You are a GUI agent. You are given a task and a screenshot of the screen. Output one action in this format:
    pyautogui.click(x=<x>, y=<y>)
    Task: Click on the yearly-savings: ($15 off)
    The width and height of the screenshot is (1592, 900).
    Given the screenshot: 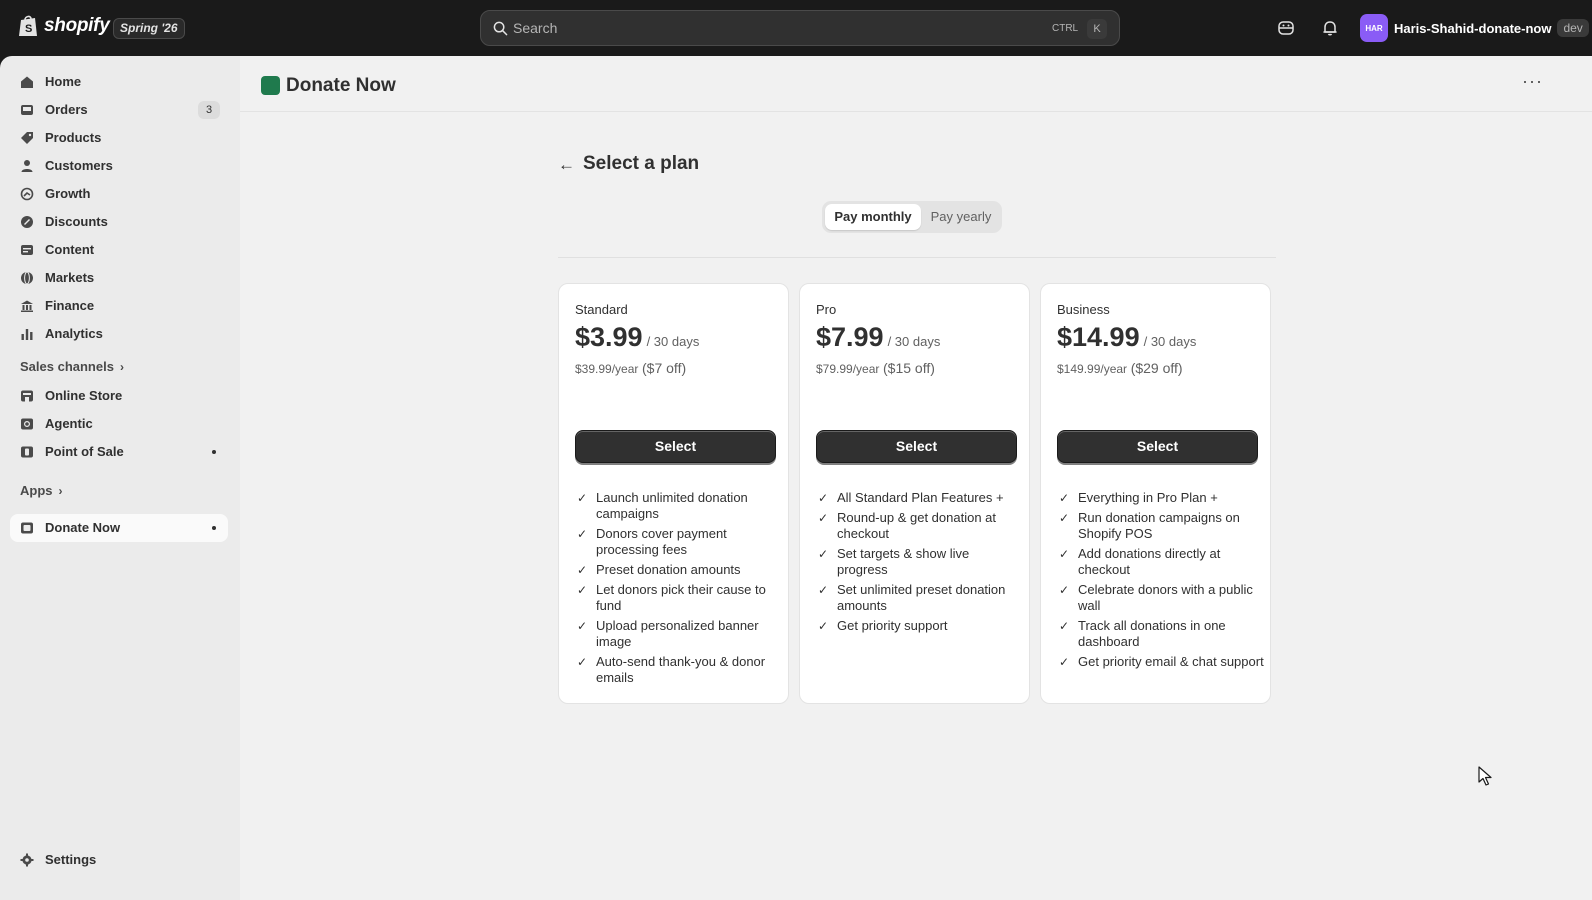 What is the action you would take?
    pyautogui.click(x=909, y=368)
    